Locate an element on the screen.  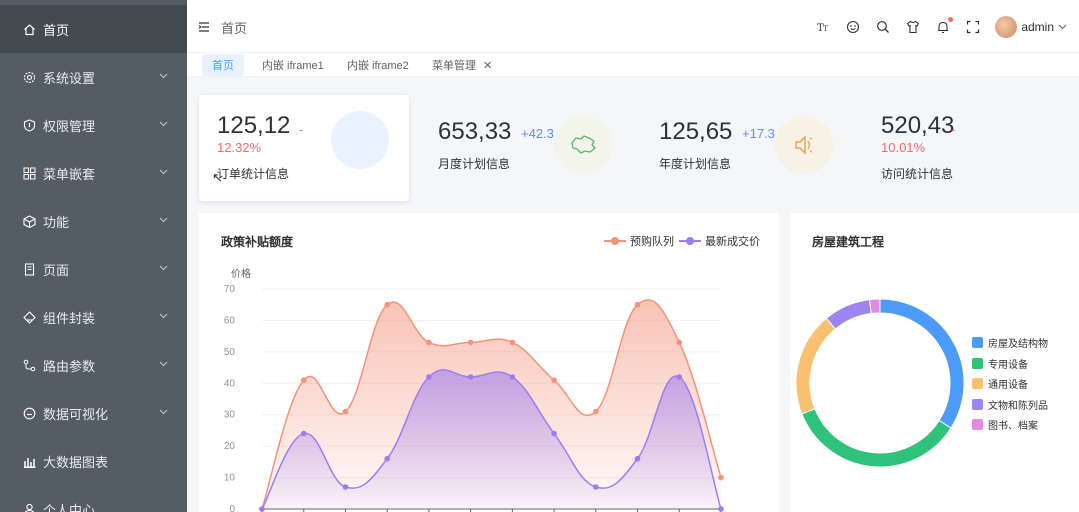
sidebar-item: 页面 is located at coordinates (93, 269).